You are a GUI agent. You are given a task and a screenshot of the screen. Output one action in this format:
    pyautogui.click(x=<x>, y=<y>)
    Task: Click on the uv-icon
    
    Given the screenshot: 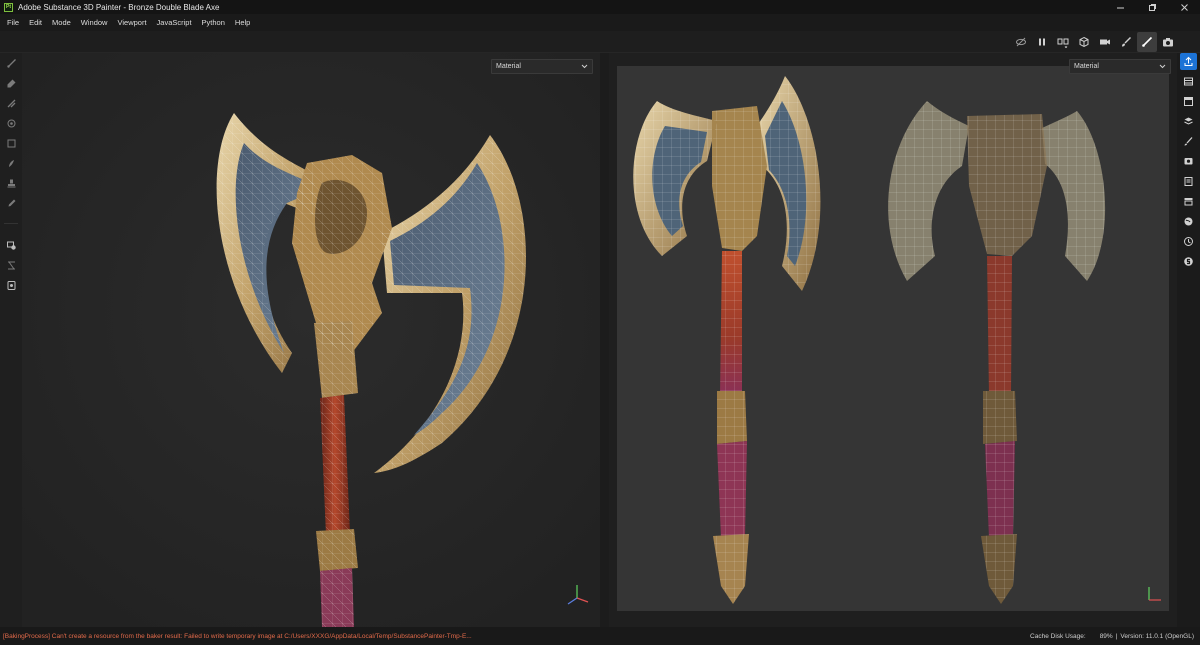 What is the action you would take?
    pyautogui.click(x=11, y=285)
    